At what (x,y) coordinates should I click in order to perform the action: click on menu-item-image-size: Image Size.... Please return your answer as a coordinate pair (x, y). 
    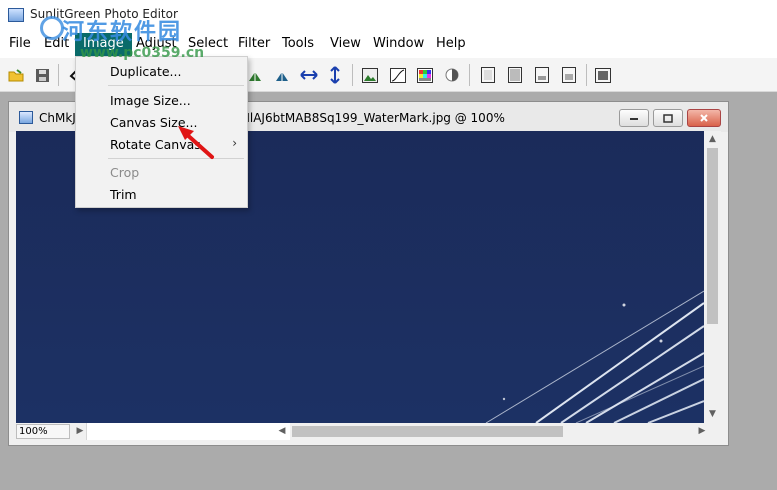
    Looking at the image, I should click on (150, 100).